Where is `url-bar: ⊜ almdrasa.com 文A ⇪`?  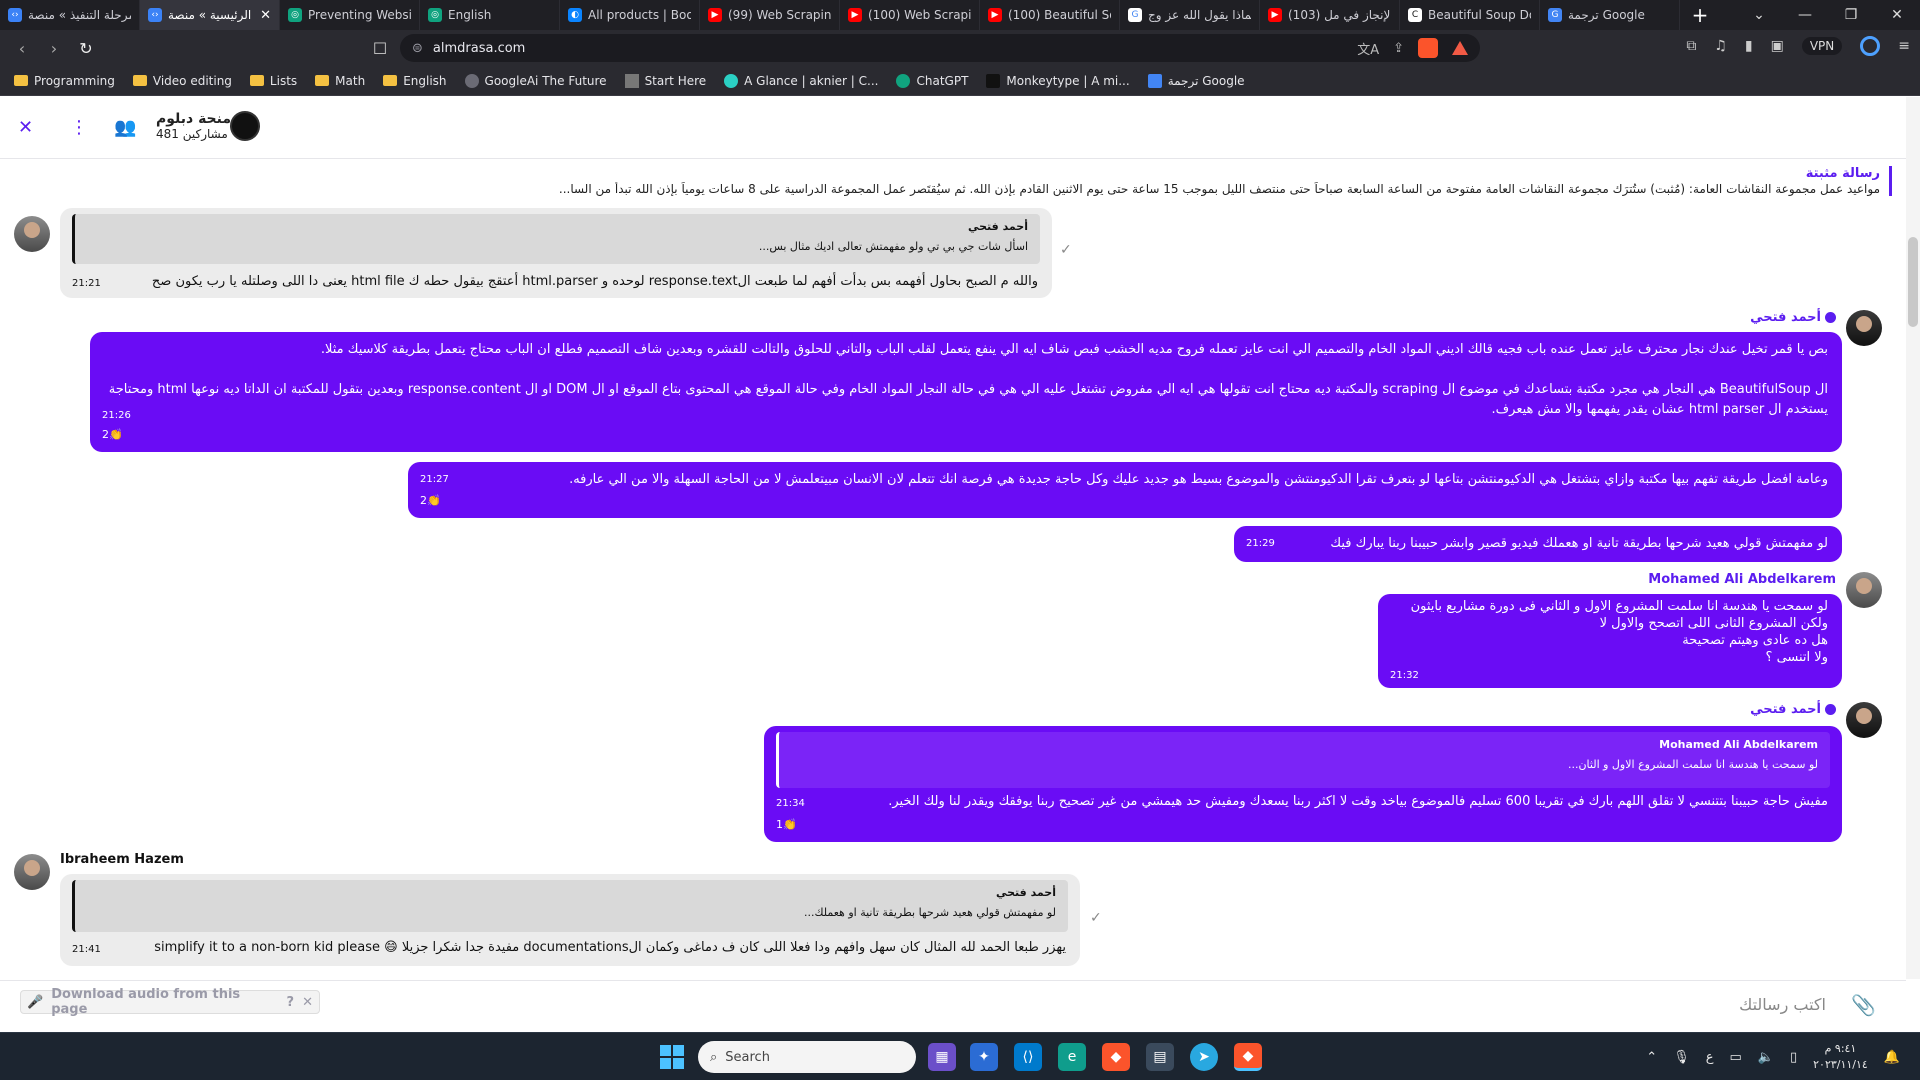 url-bar: ⊜ almdrasa.com 文A ⇪ is located at coordinates (940, 48).